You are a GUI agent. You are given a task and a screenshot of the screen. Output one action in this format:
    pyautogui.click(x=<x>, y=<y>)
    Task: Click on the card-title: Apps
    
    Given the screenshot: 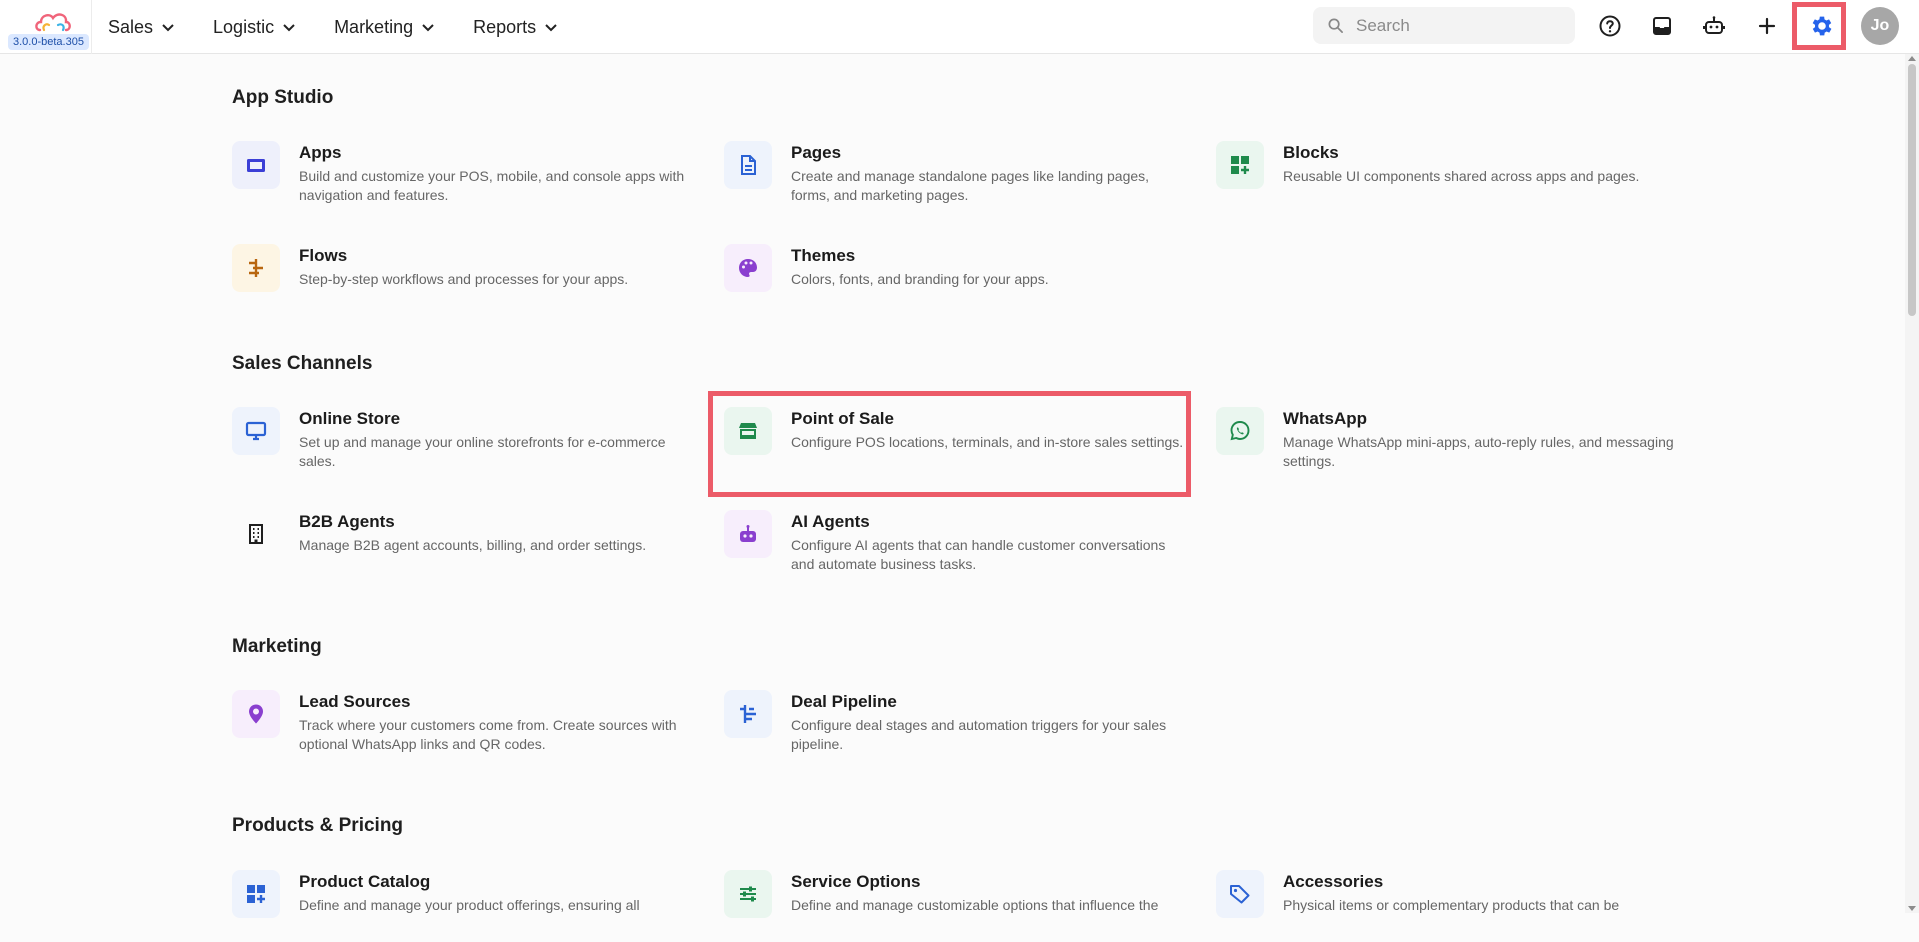 What is the action you would take?
    pyautogui.click(x=320, y=152)
    